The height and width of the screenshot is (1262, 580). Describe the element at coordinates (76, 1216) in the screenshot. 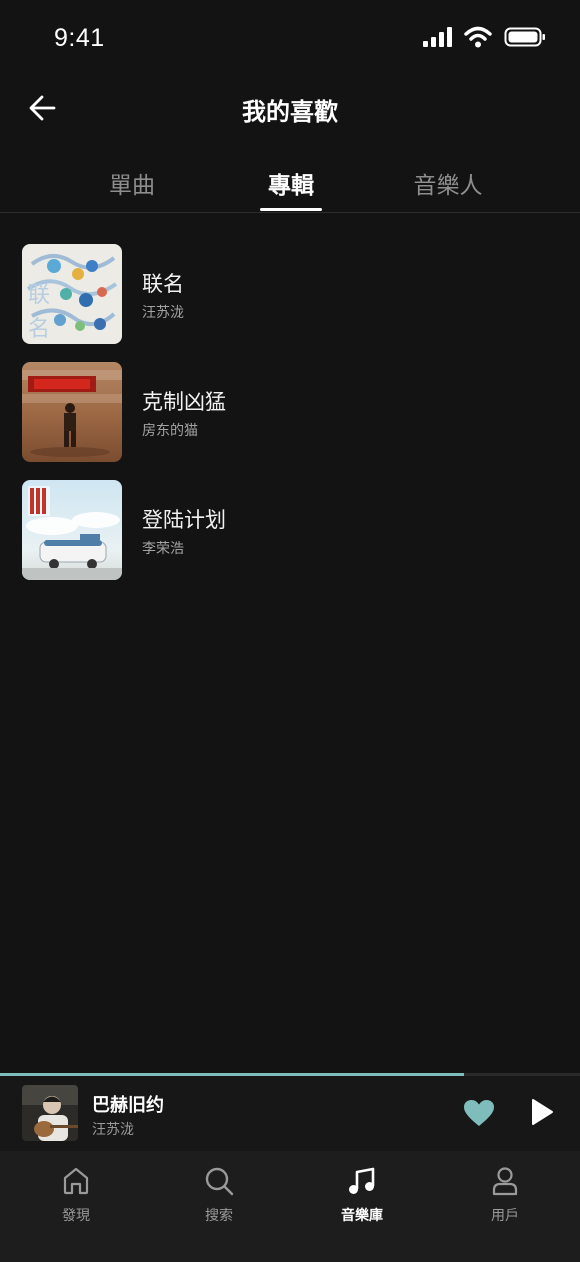

I see `nav-label: 發現` at that location.